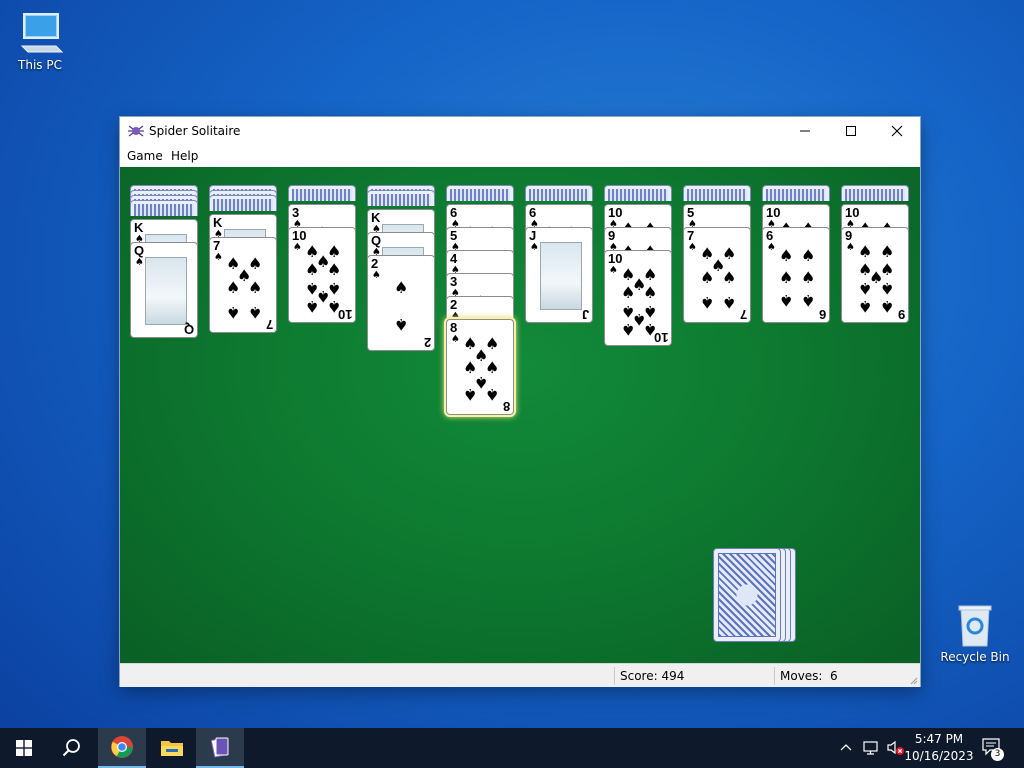 Image resolution: width=1024 pixels, height=768 pixels. Describe the element at coordinates (796, 275) in the screenshot. I see `playing-card-spades: 6 ♠ ♠ ♠ ♠ ♠ ♠ ♠ 6` at that location.